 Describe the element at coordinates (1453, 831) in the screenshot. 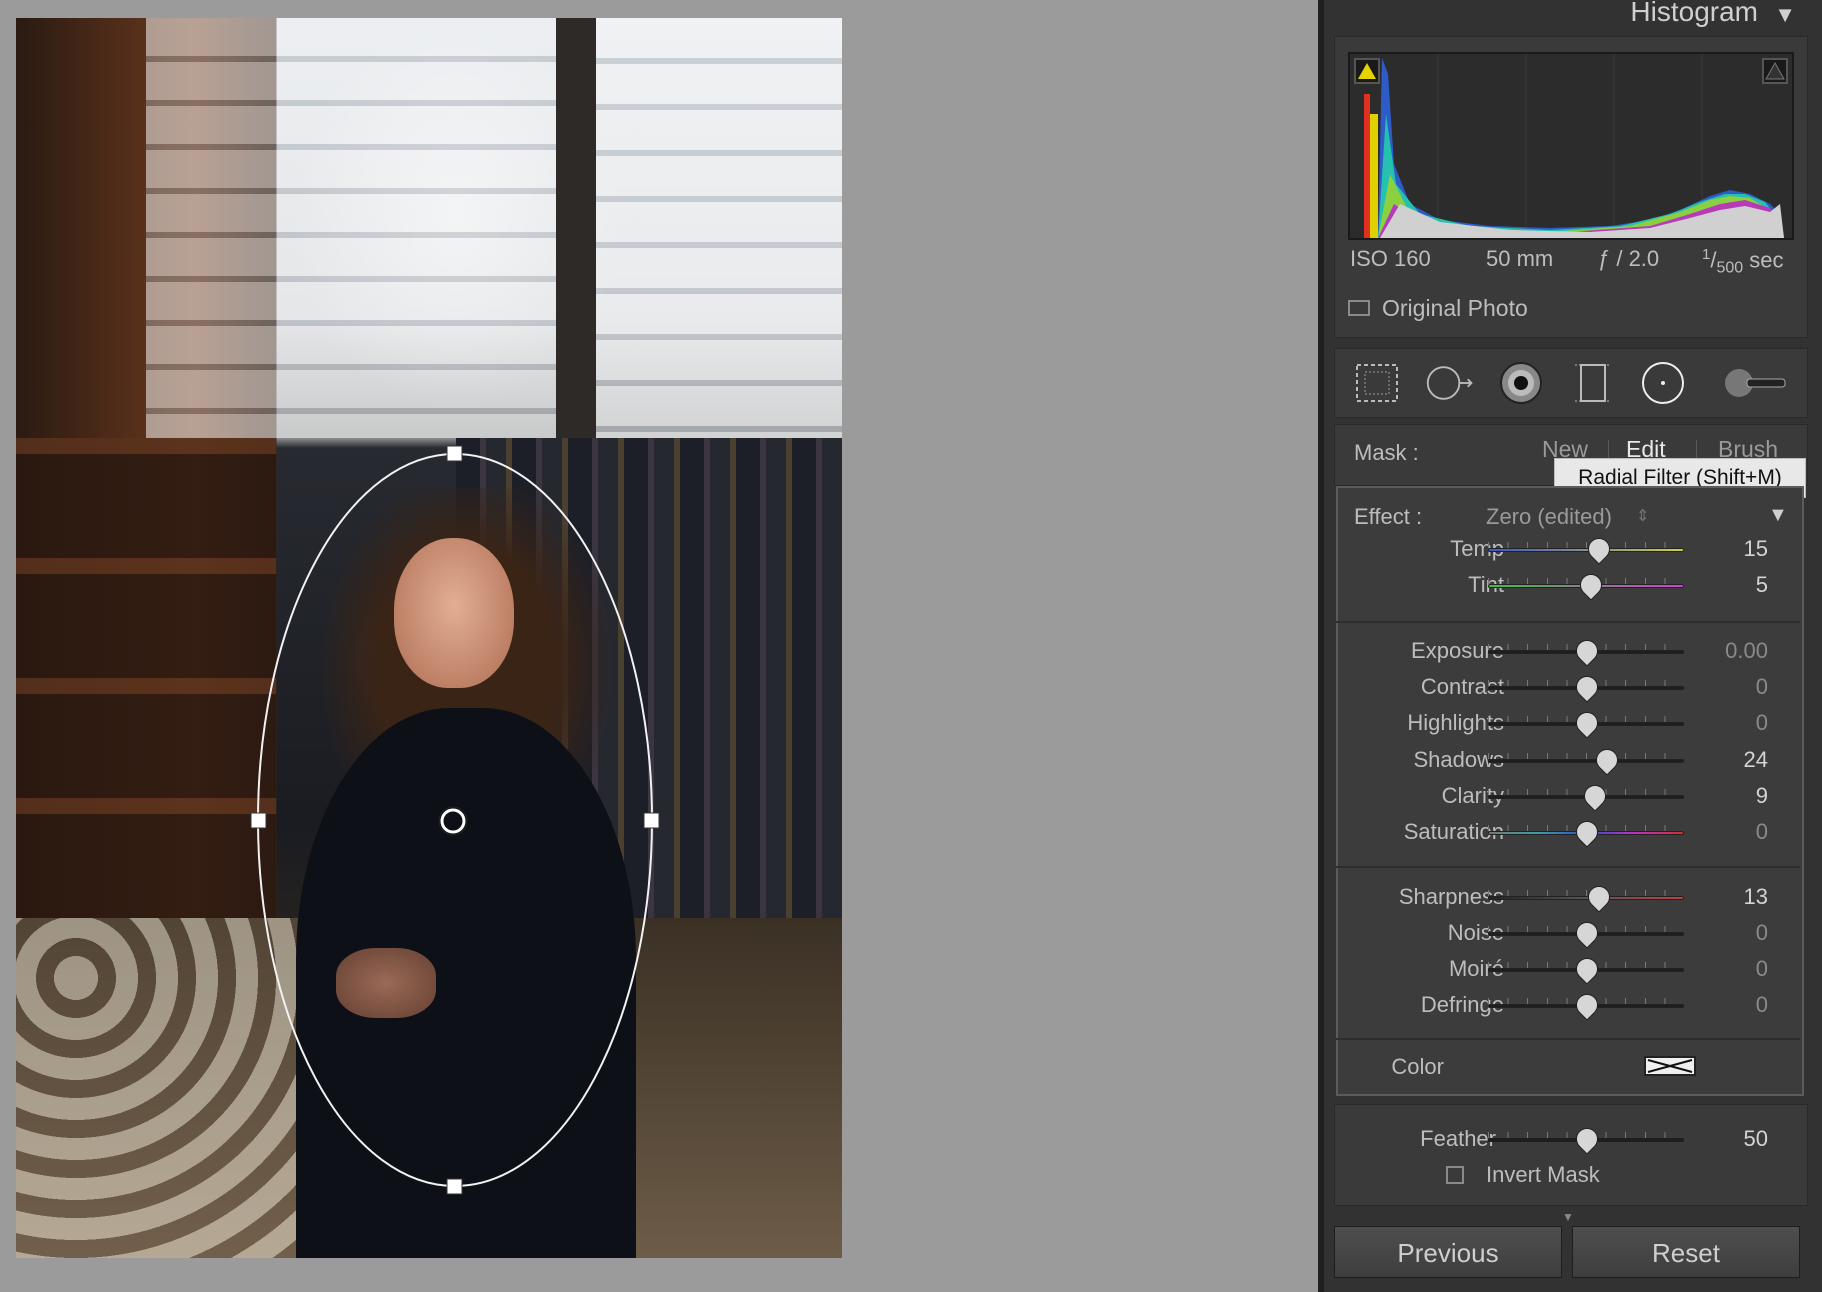

I see `saturation-label: Saturation` at that location.